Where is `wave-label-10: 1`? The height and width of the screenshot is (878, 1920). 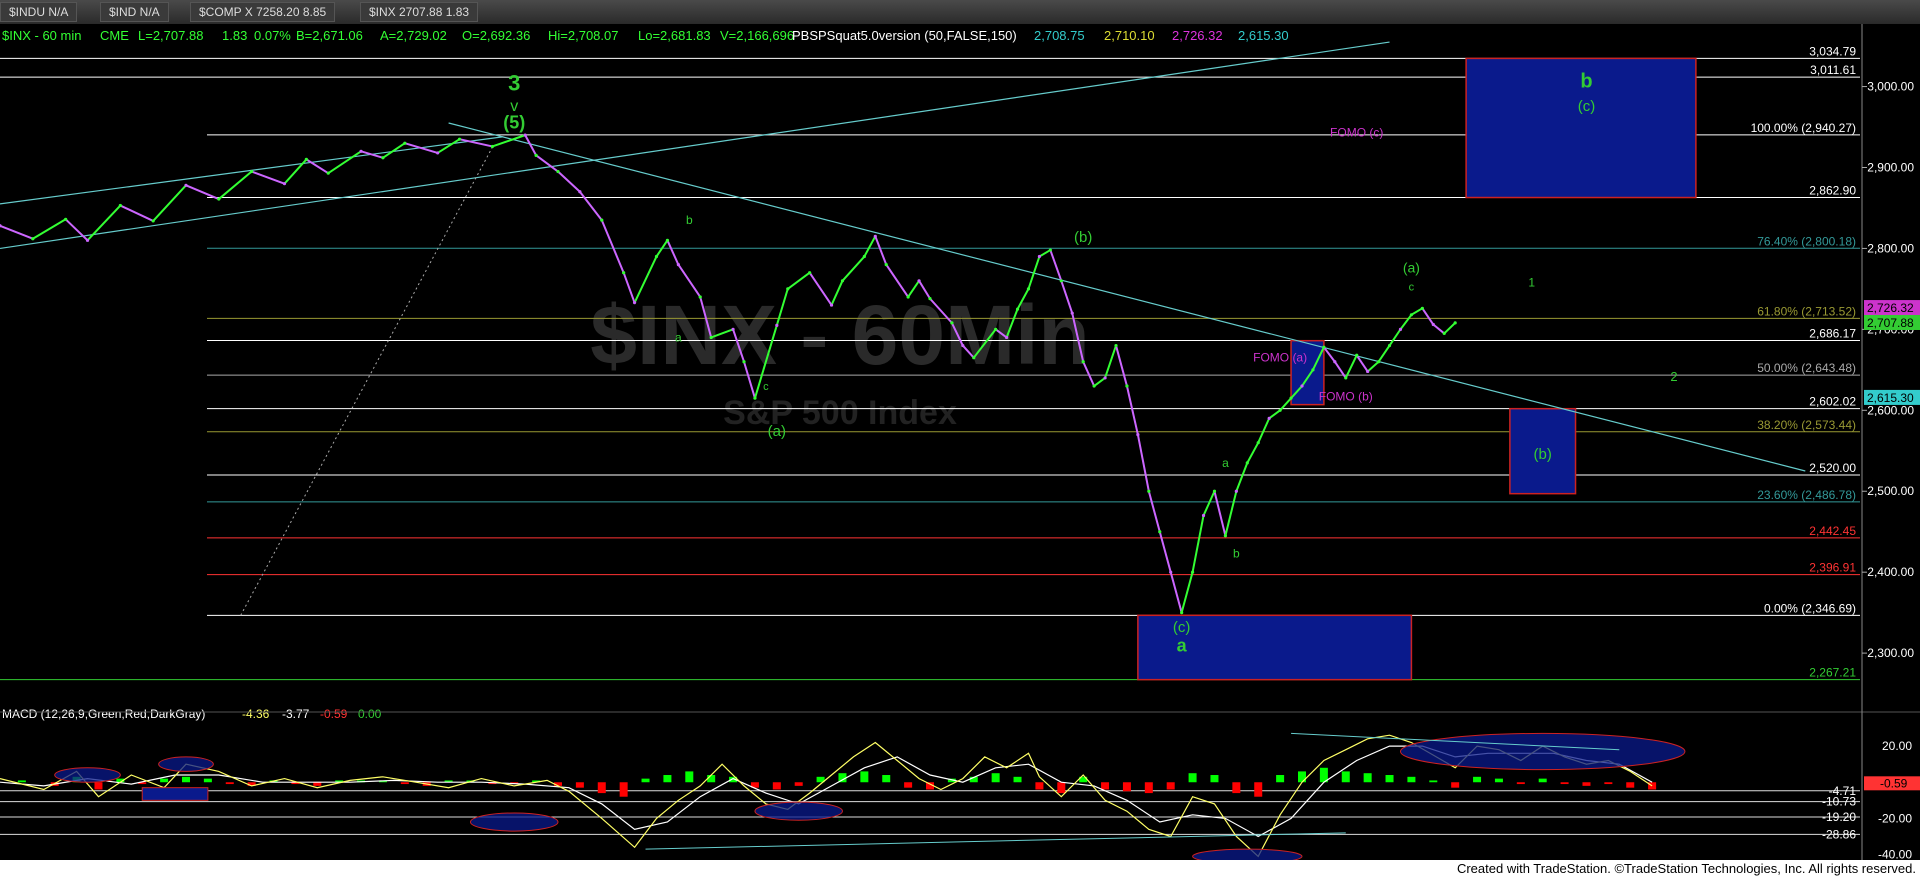
wave-label-10: 1 is located at coordinates (1531, 282).